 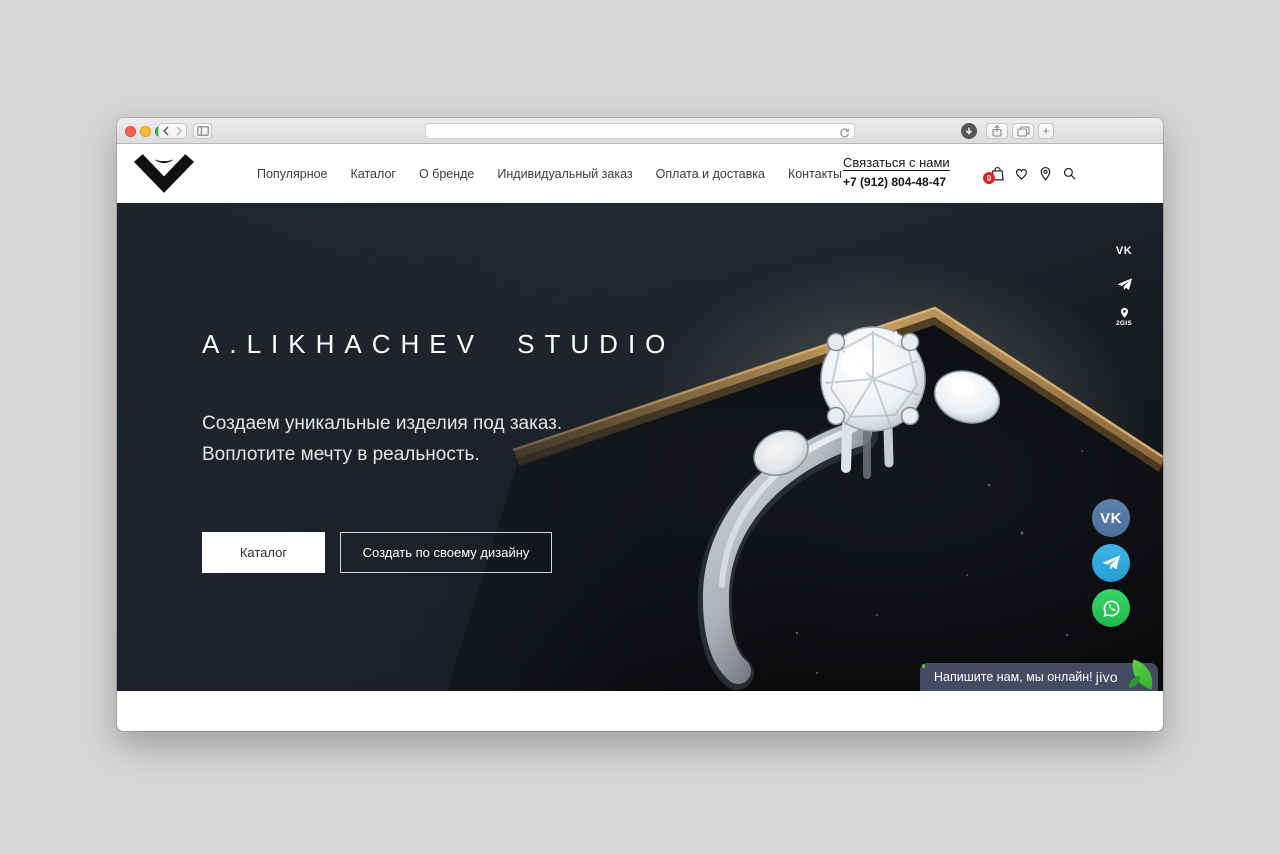 I want to click on sidebar-icon, so click(x=202, y=131).